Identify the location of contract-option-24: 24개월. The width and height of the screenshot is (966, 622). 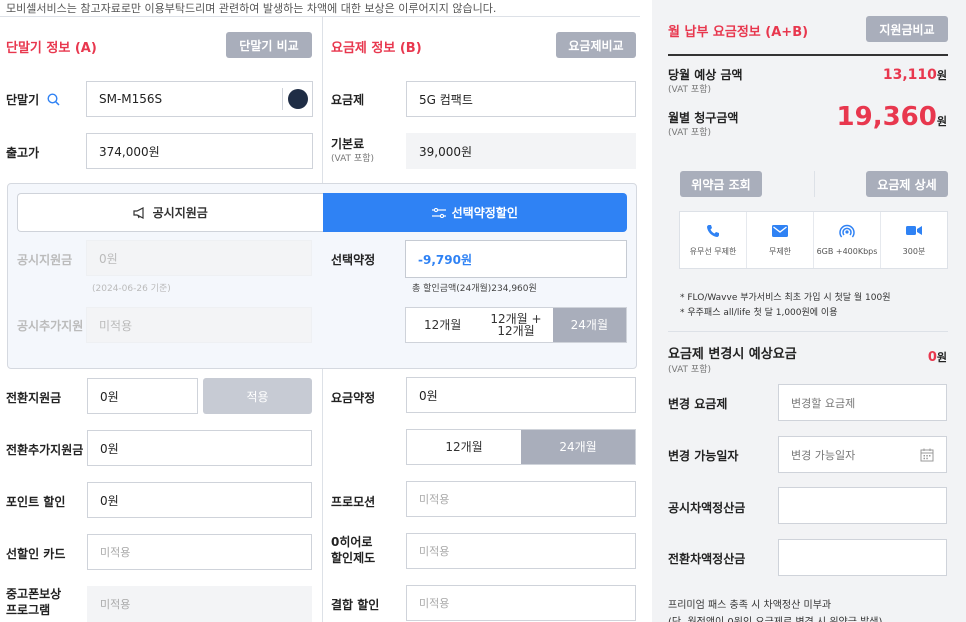
(589, 325).